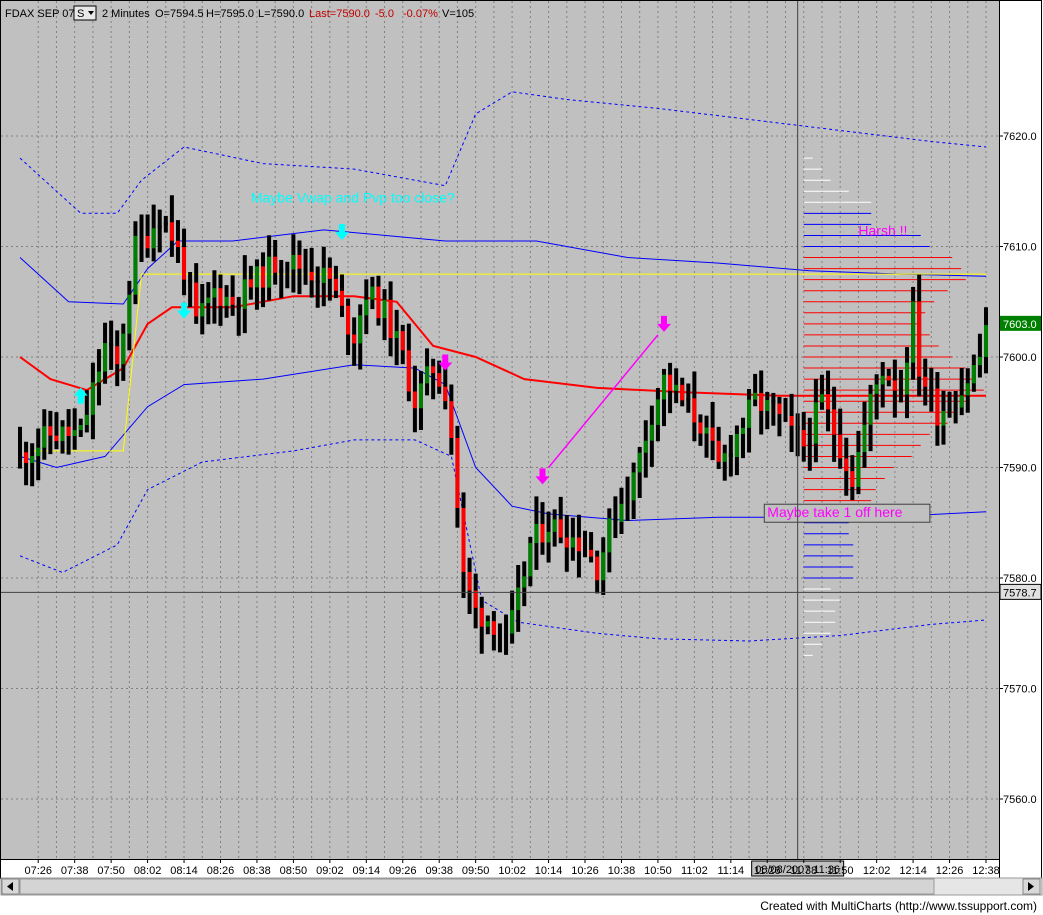 This screenshot has height=915, width=1043. Describe the element at coordinates (420, 14) in the screenshot. I see `change-pct-value: -0.07%` at that location.